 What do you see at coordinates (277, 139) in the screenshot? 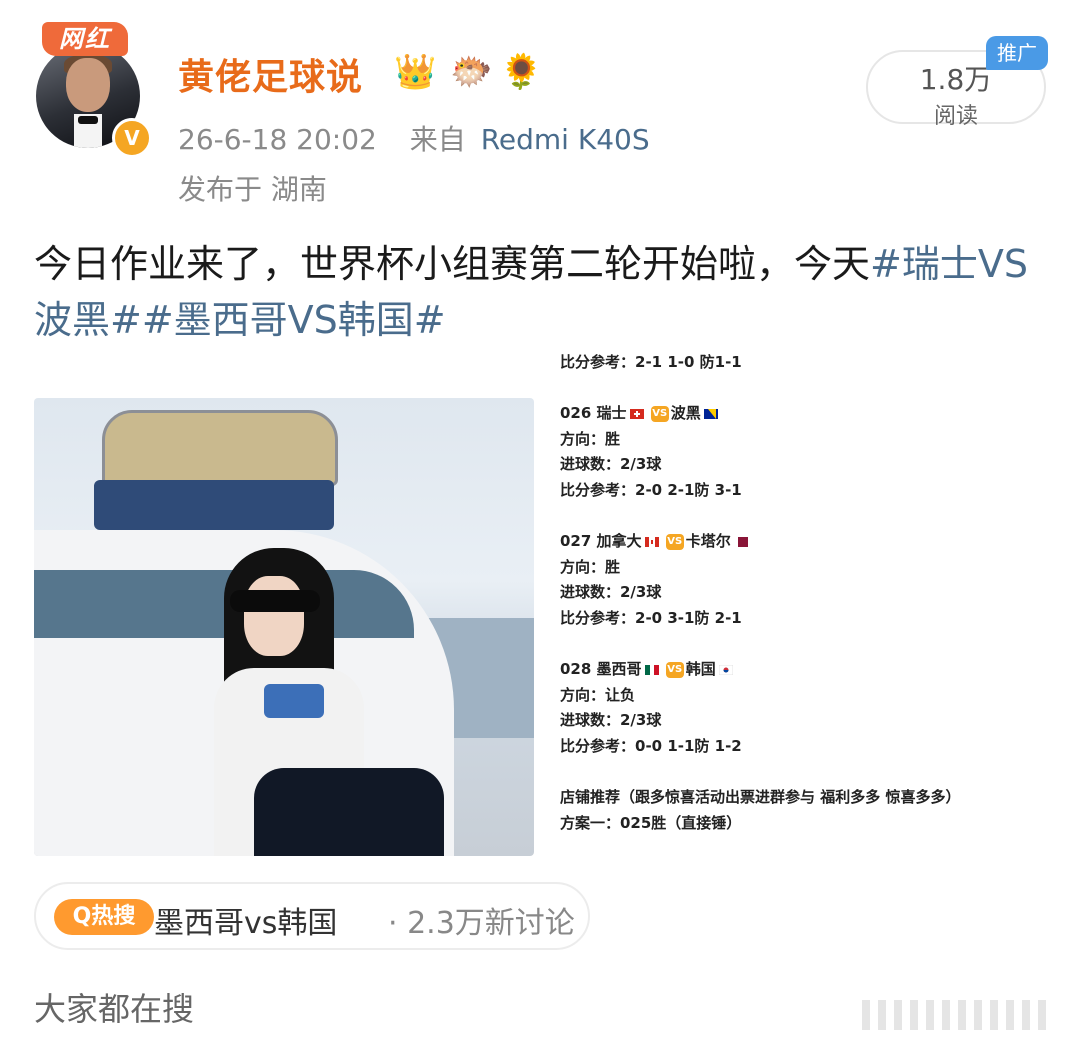
I see `timestamp: 26-6-18 20:02` at bounding box center [277, 139].